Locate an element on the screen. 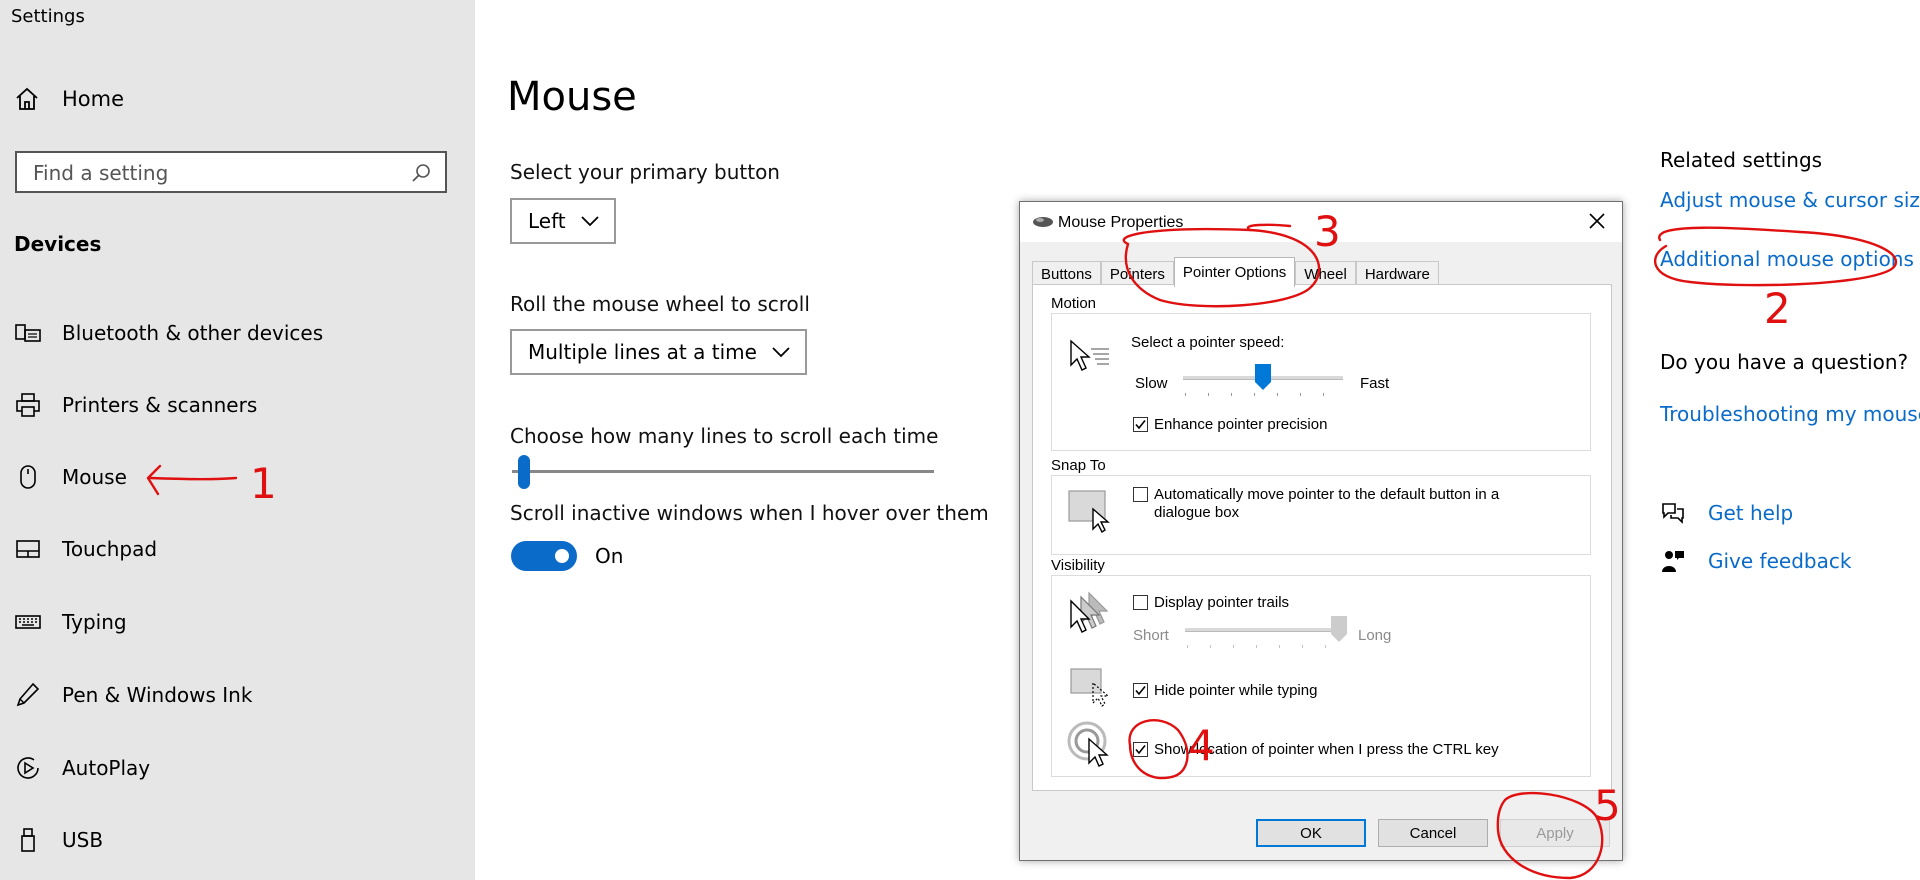 The image size is (1920, 880). sidebar-item-label: USB is located at coordinates (83, 840).